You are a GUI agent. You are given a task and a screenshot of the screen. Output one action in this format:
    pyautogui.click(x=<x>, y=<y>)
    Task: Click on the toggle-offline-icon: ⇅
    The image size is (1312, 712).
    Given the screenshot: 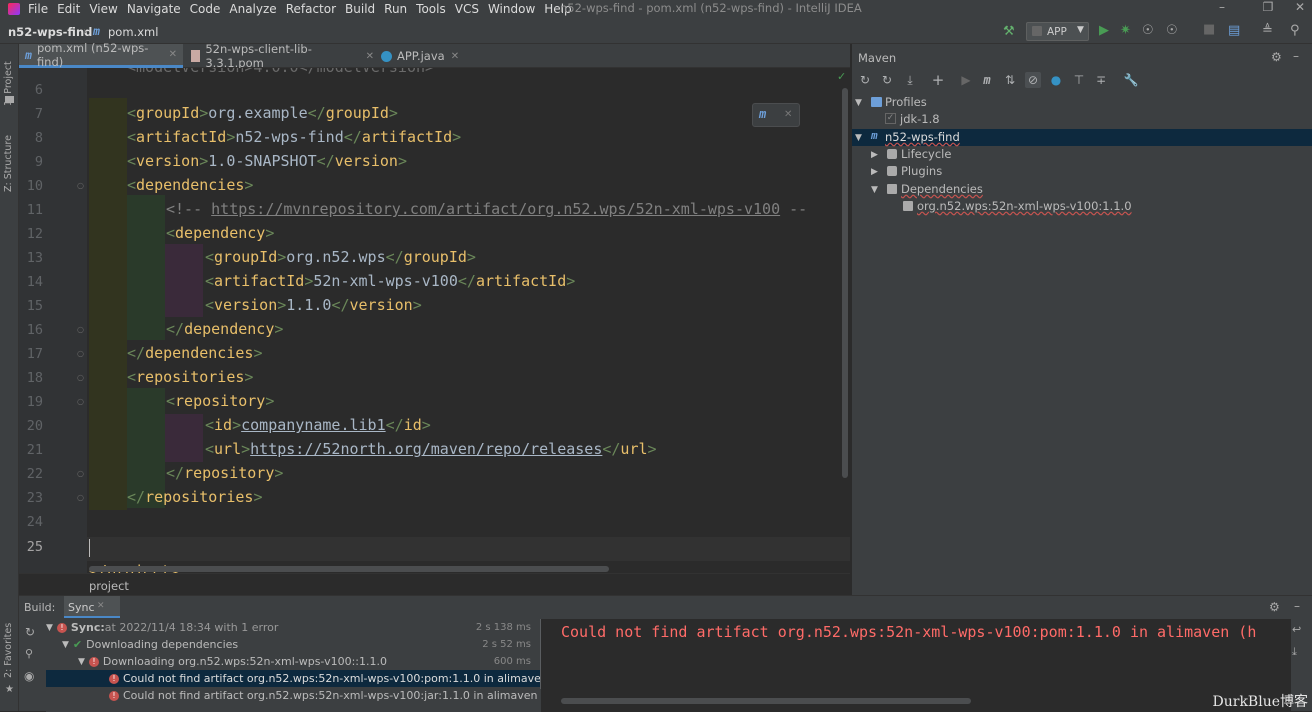 What is the action you would take?
    pyautogui.click(x=1010, y=80)
    